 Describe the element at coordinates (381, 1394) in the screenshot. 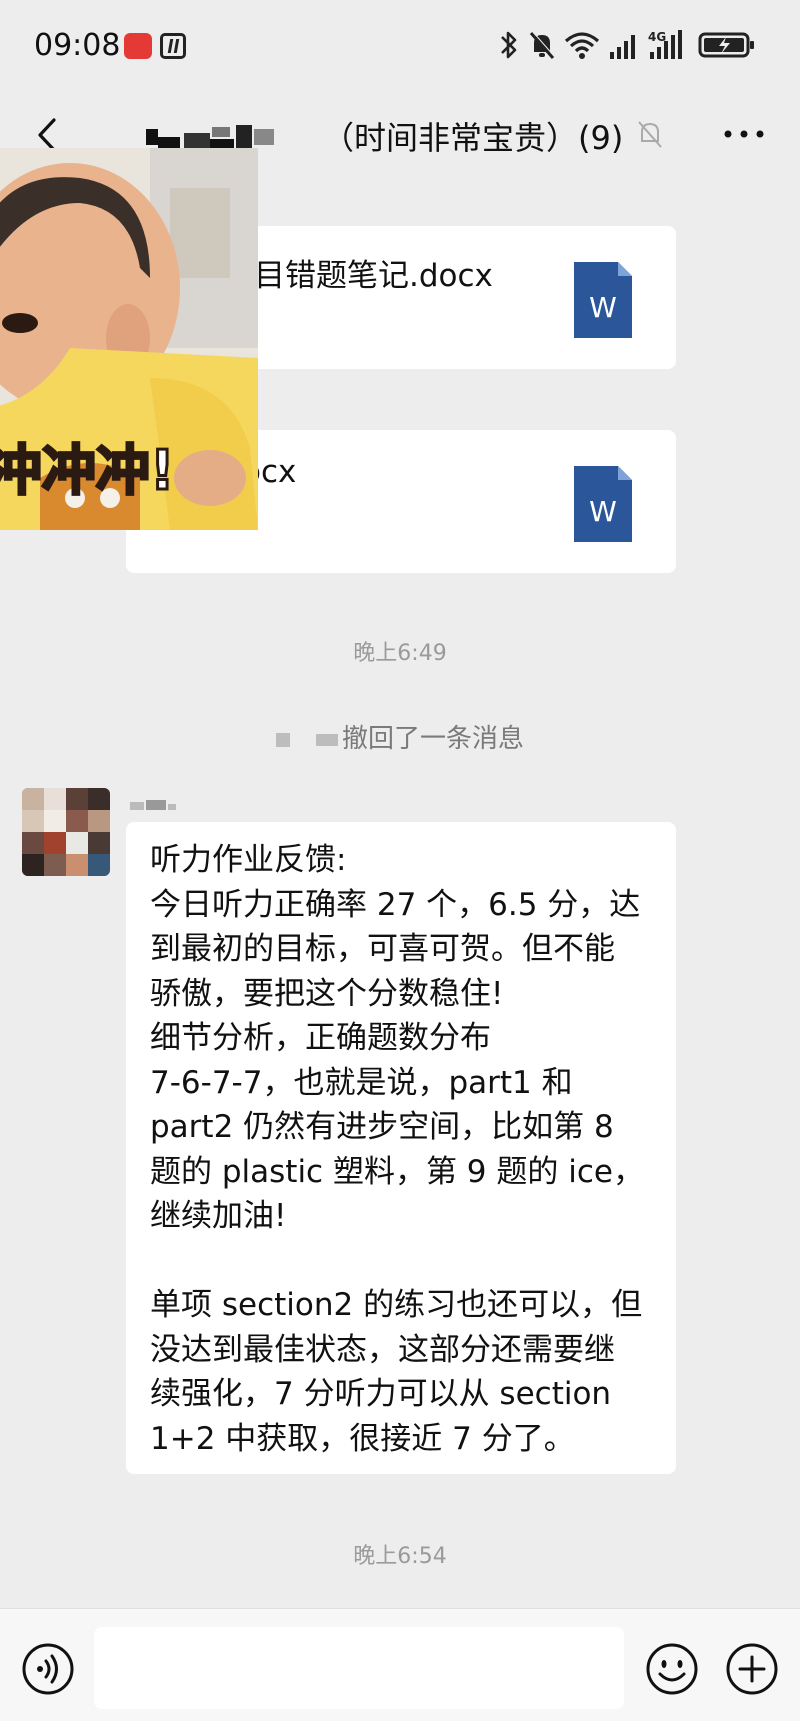

I see `message-line: 续强化，7 分听力可以从 section` at that location.